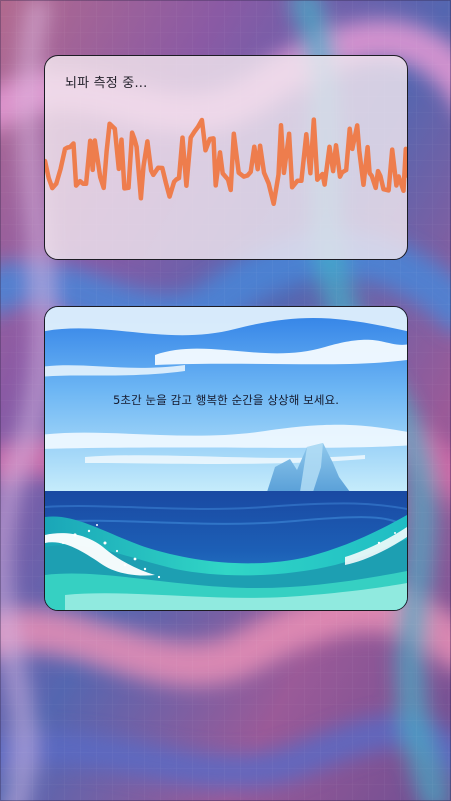  What do you see at coordinates (226, 400) in the screenshot?
I see `imagination-instruction: 5초간 눈을 감고 행복한 순간을 상상해 보세요.` at bounding box center [226, 400].